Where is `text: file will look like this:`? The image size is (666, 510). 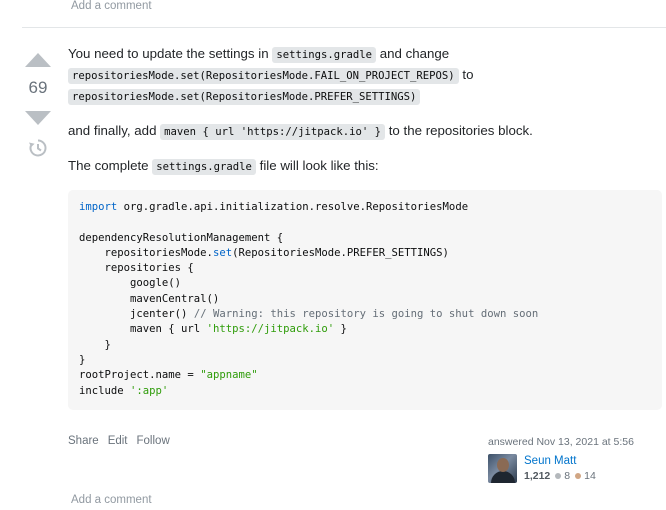 text: file will look like this: is located at coordinates (319, 165).